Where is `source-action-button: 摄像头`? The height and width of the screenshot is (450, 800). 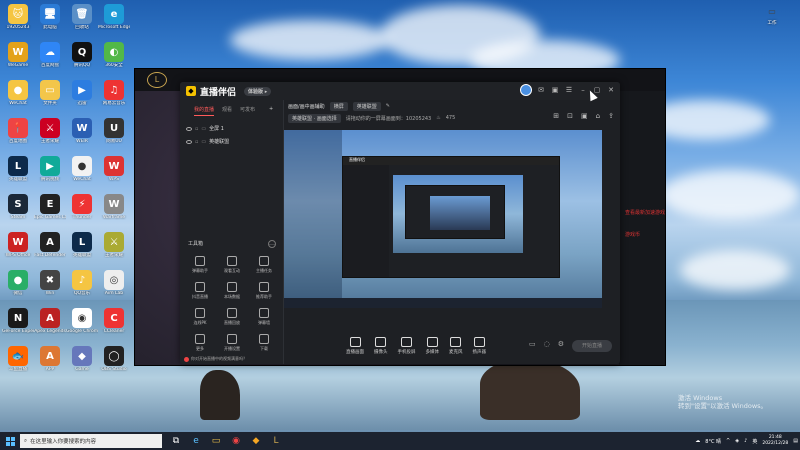
source-action-button: 摄像头 is located at coordinates (381, 346).